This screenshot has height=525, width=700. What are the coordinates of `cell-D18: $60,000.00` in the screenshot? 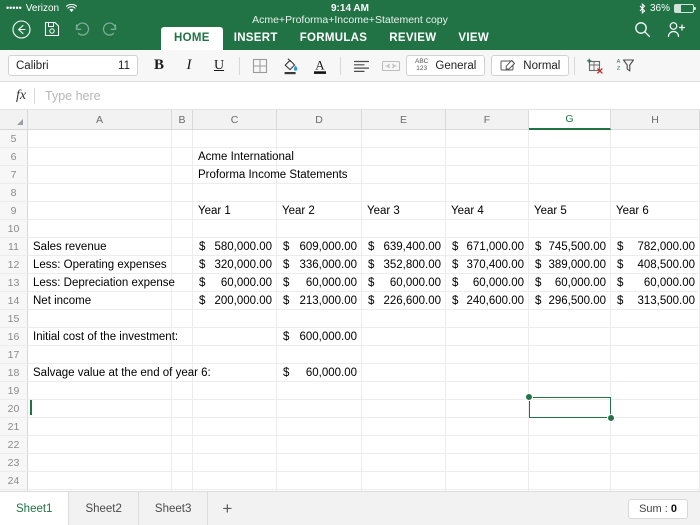 It's located at (319, 373).